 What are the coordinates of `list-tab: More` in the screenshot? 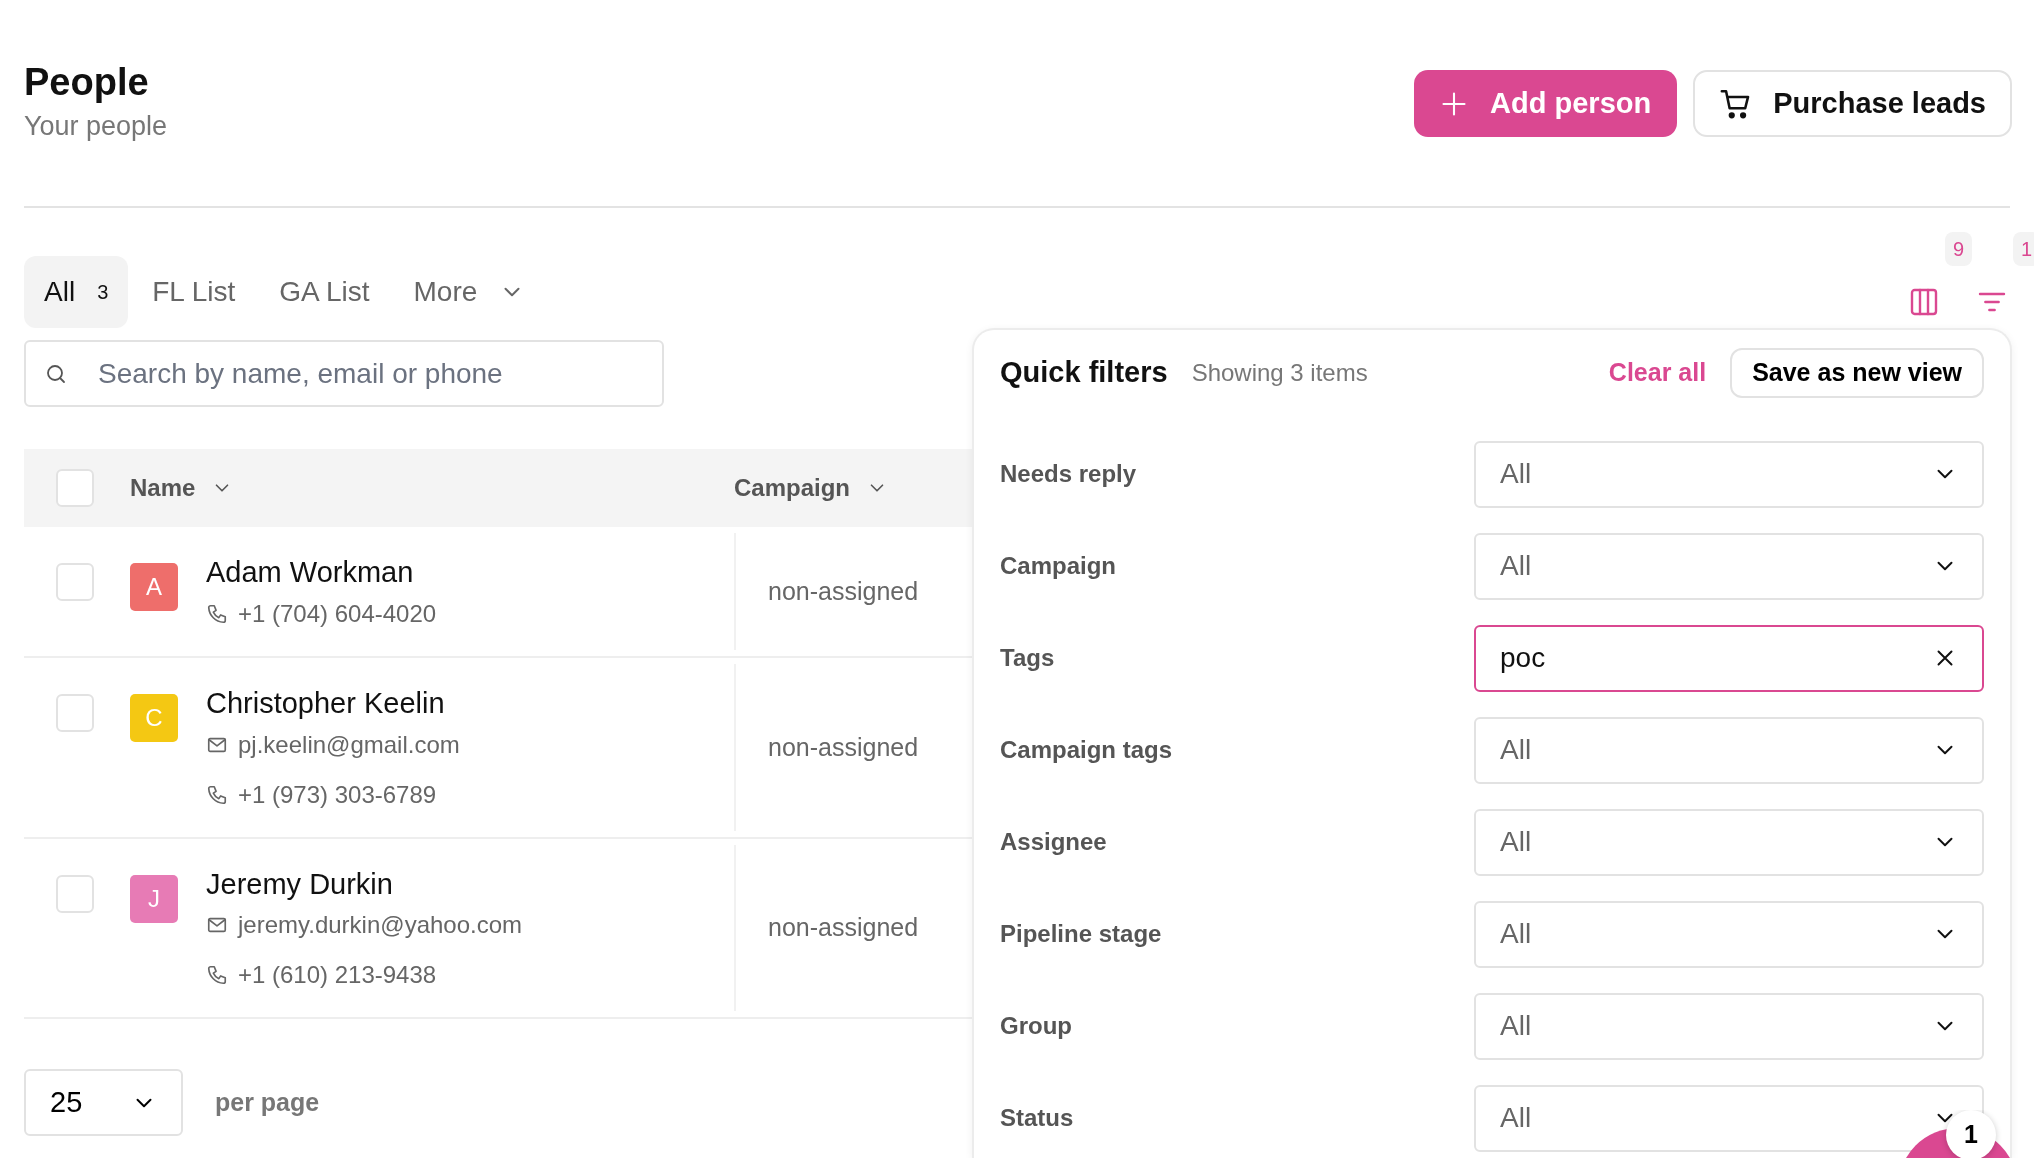 It's located at (469, 292).